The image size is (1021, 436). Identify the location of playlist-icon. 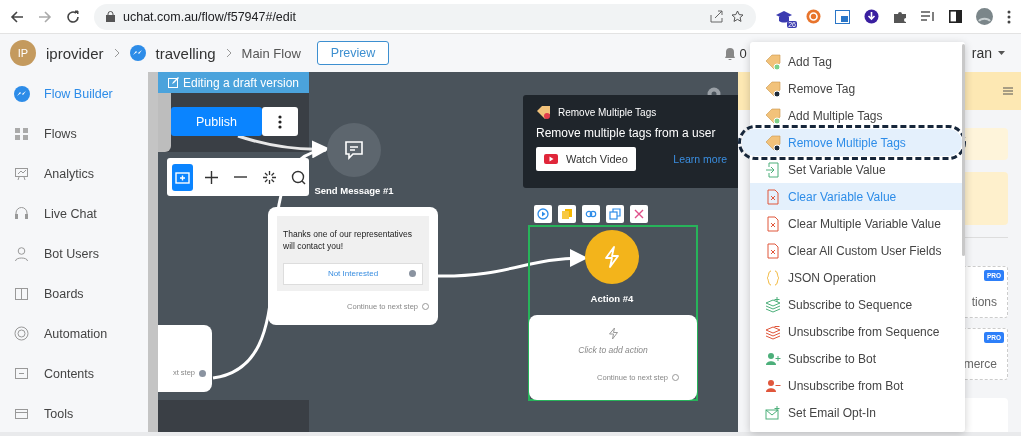
(928, 16).